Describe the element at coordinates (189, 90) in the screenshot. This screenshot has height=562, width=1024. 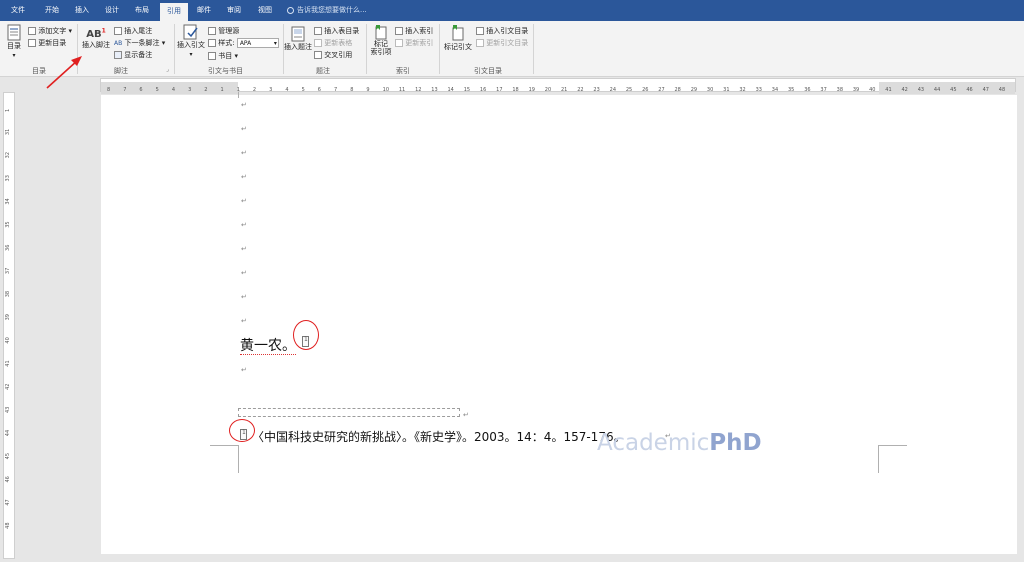
I see `ruler-tick-label: 3` at that location.